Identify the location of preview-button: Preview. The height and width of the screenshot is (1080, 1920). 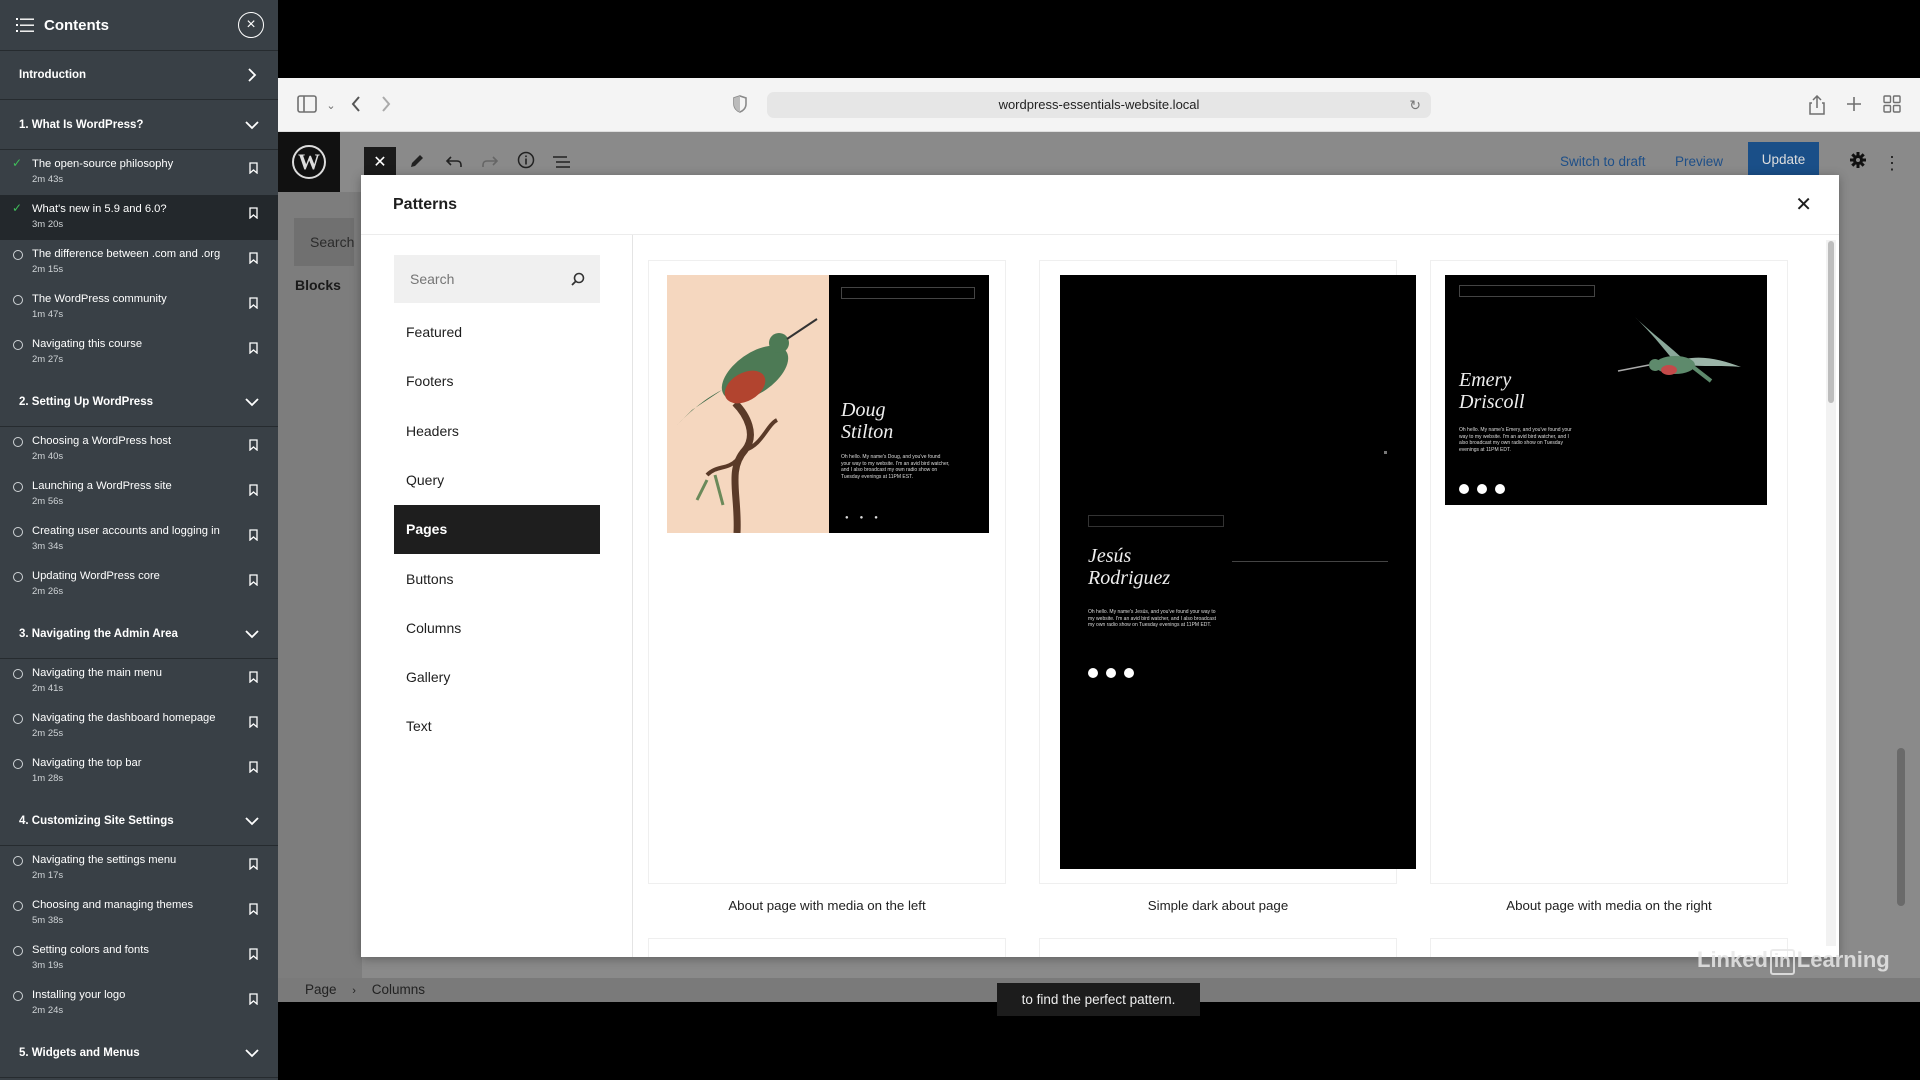
(1699, 161).